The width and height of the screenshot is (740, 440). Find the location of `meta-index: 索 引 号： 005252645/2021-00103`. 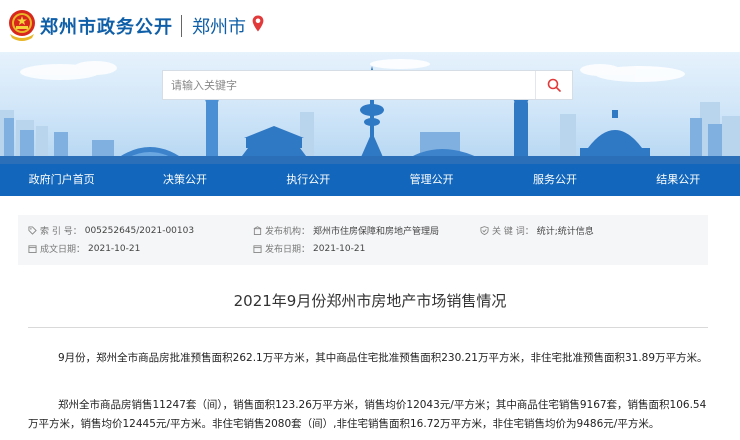

meta-index: 索 引 号： 005252645/2021-00103 is located at coordinates (111, 230).